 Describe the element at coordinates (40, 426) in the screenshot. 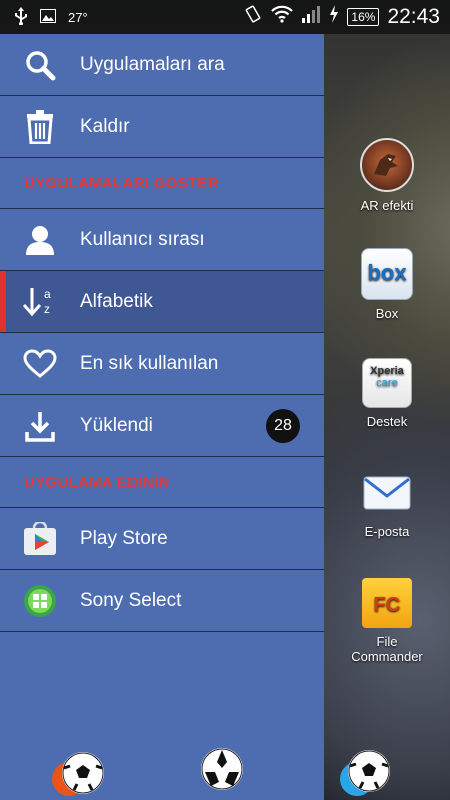

I see `download-icon` at that location.